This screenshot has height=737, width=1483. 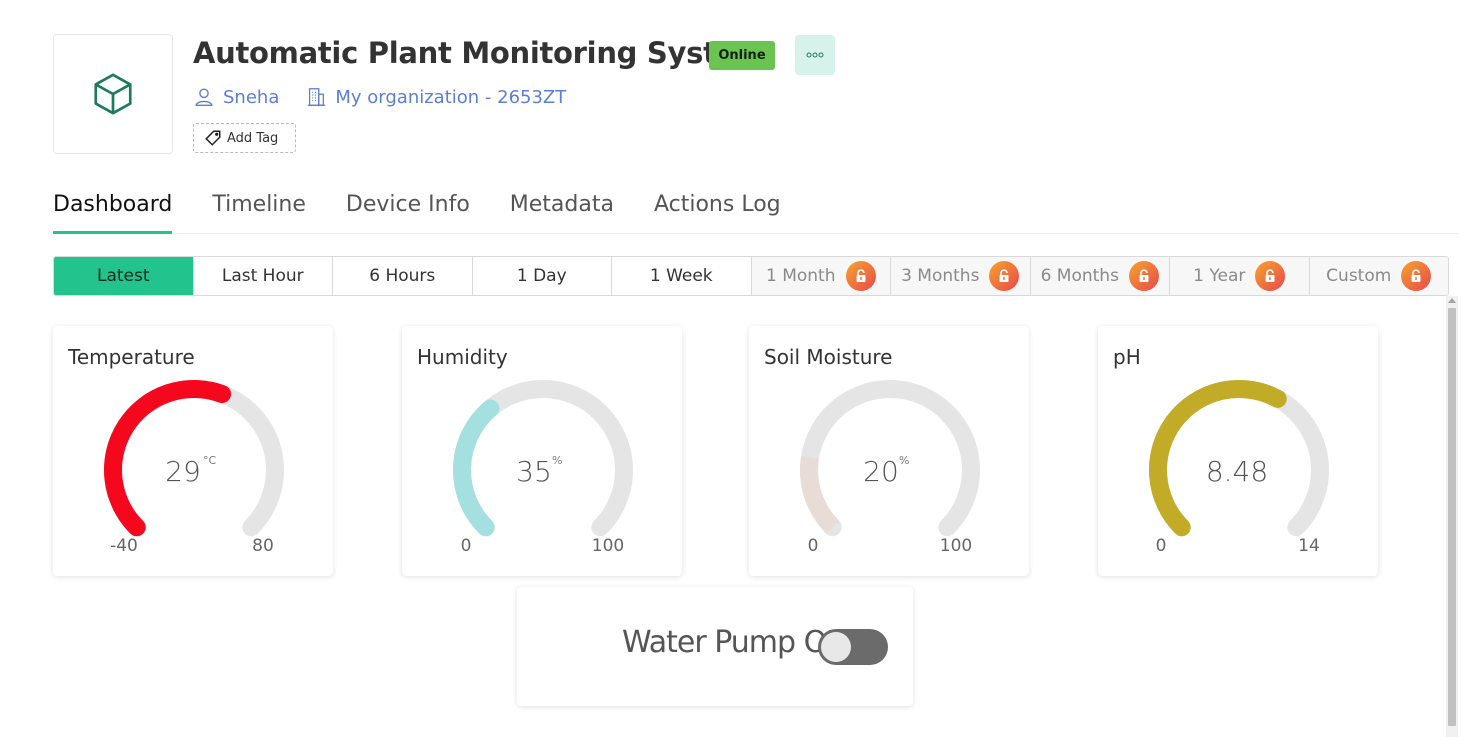 I want to click on soil-moisture-gauge-card: Soil Moisture 20 % 0 100, so click(x=889, y=451).